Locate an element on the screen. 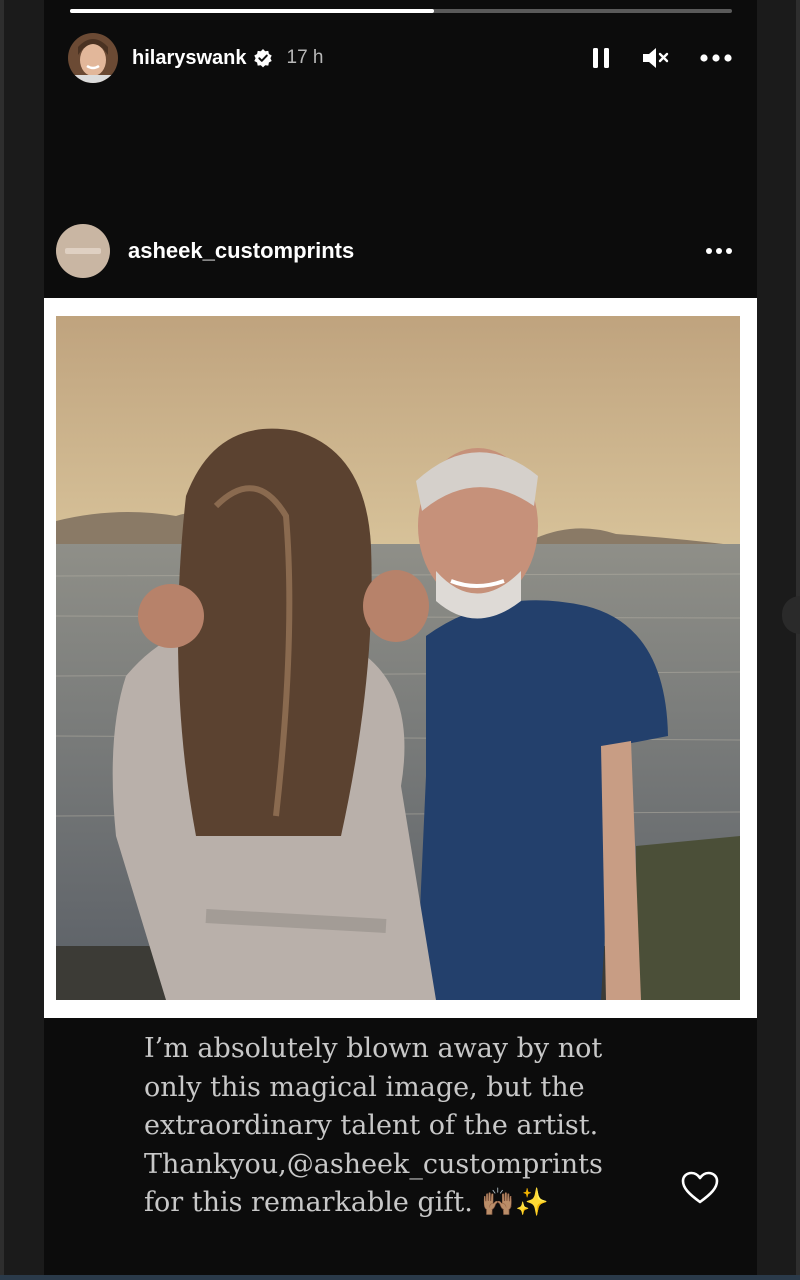  more-options-icon is located at coordinates (716, 58).